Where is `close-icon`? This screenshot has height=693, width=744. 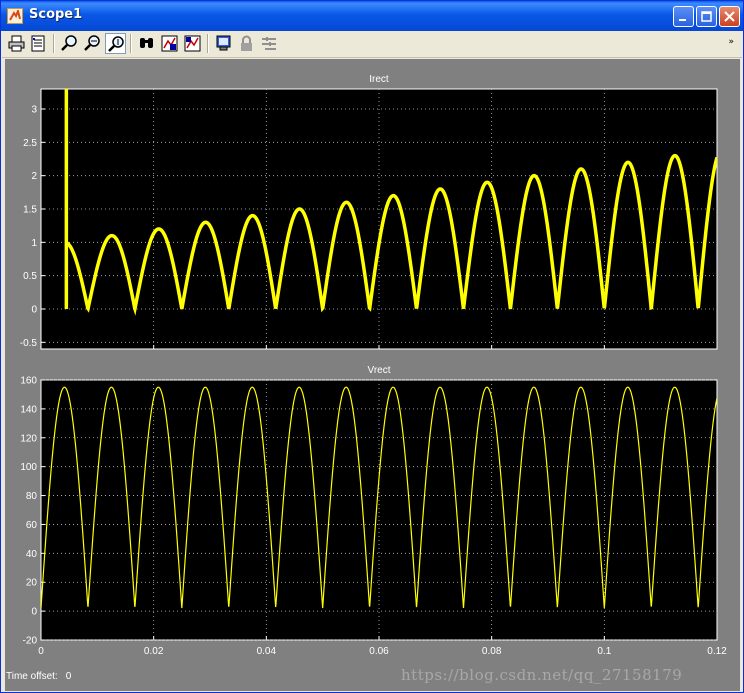
close-icon is located at coordinates (729, 16).